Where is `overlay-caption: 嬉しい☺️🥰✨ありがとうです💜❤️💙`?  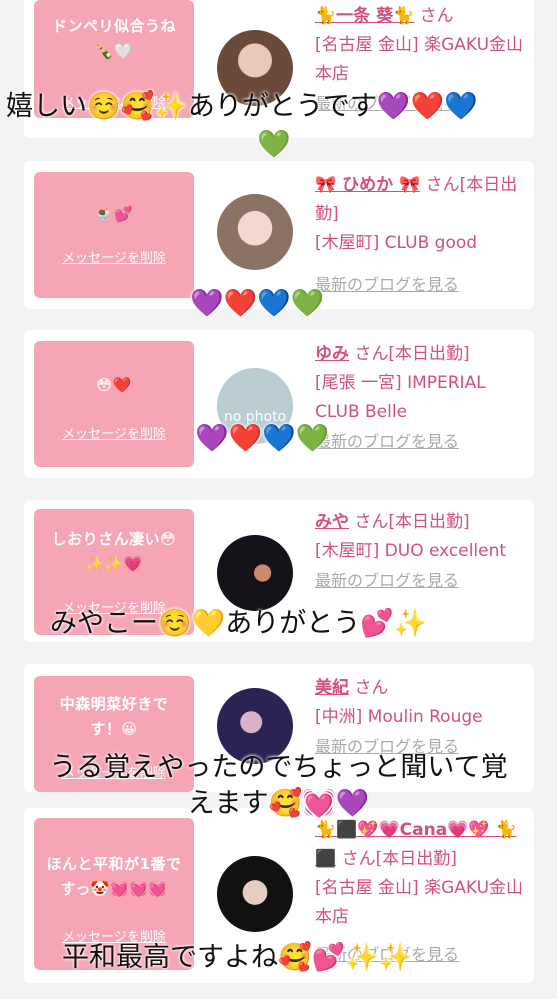
overlay-caption: 嬉しい☺️🥰✨ありがとうです💜❤️💙 is located at coordinates (242, 106).